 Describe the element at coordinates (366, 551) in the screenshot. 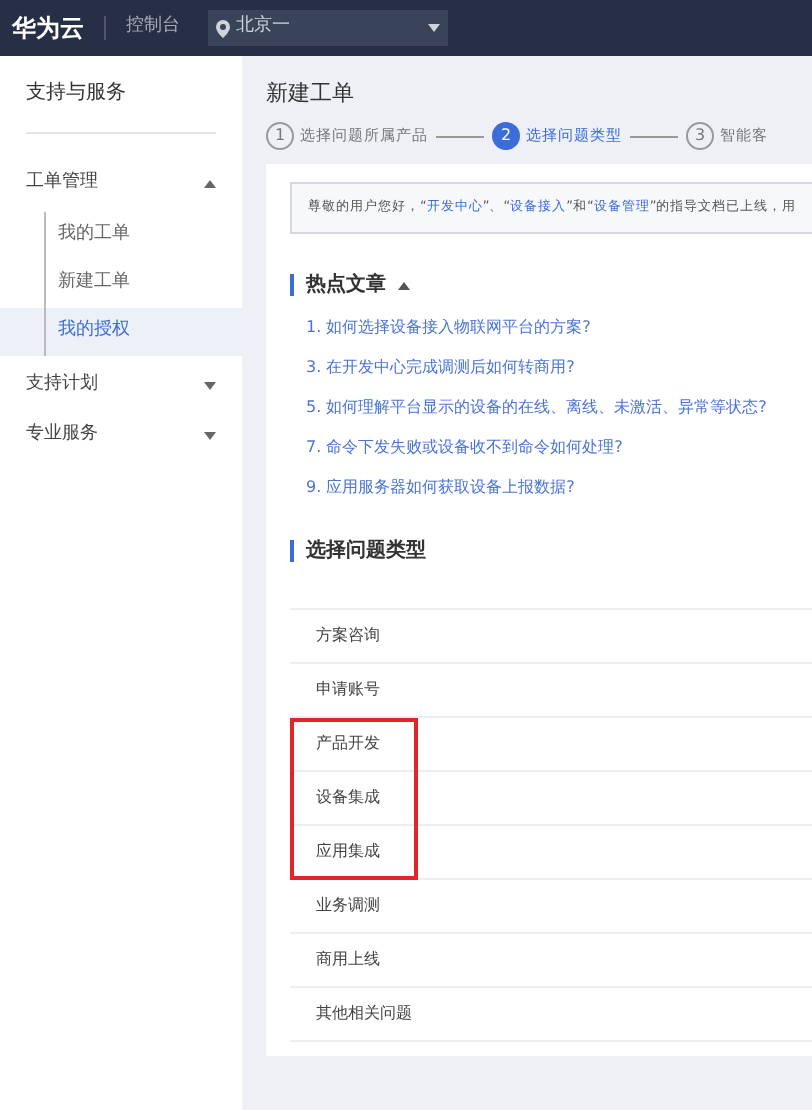

I see `section-title: 选择问题类型` at that location.